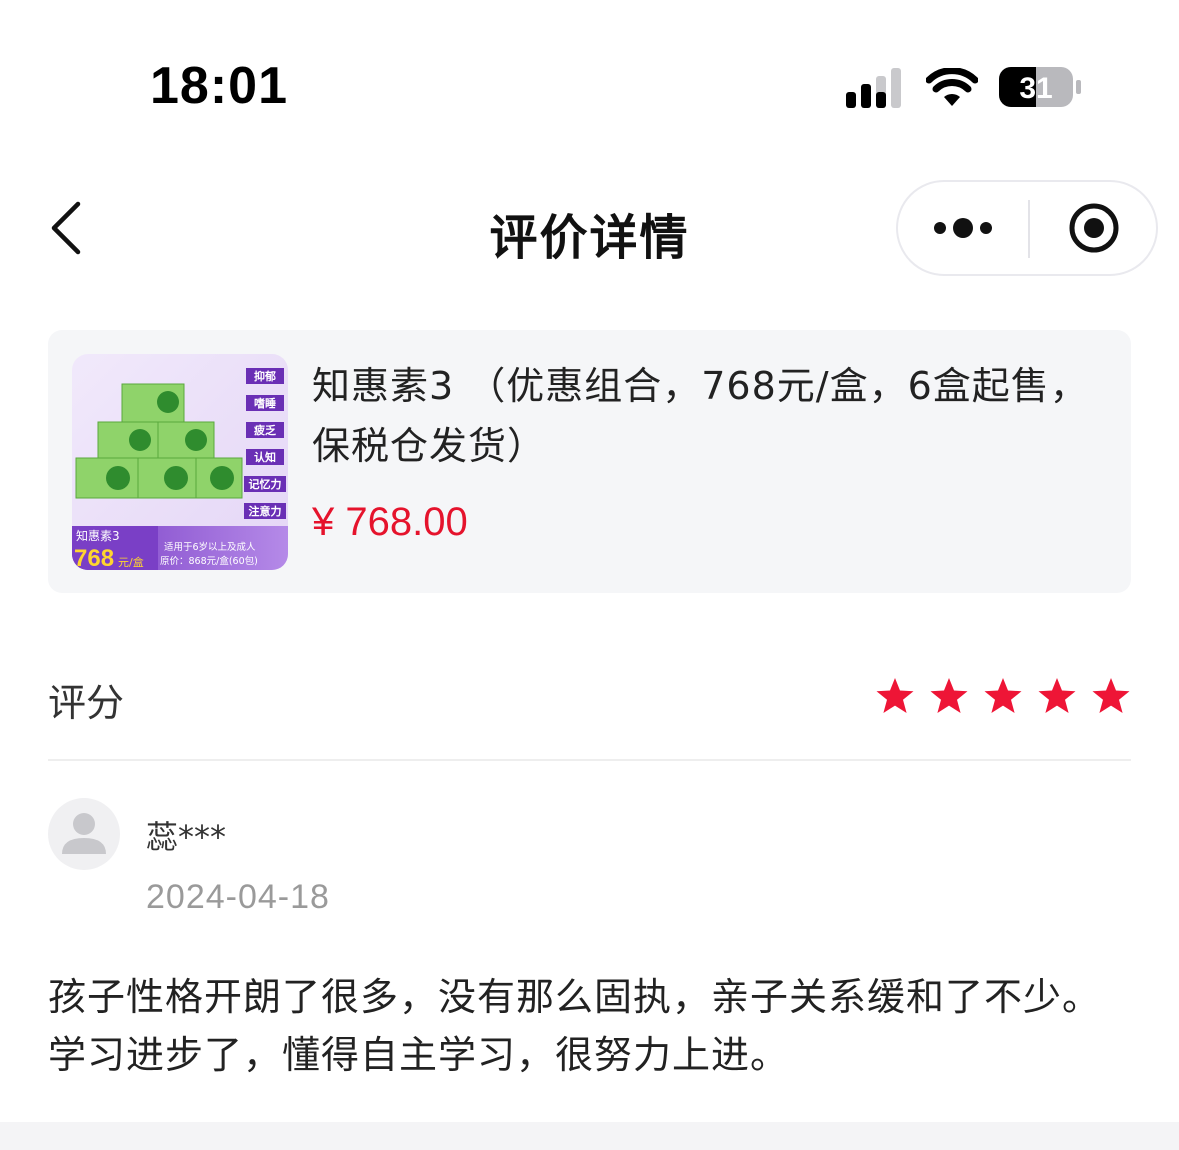  I want to click on image-tag: 疲乏, so click(265, 430).